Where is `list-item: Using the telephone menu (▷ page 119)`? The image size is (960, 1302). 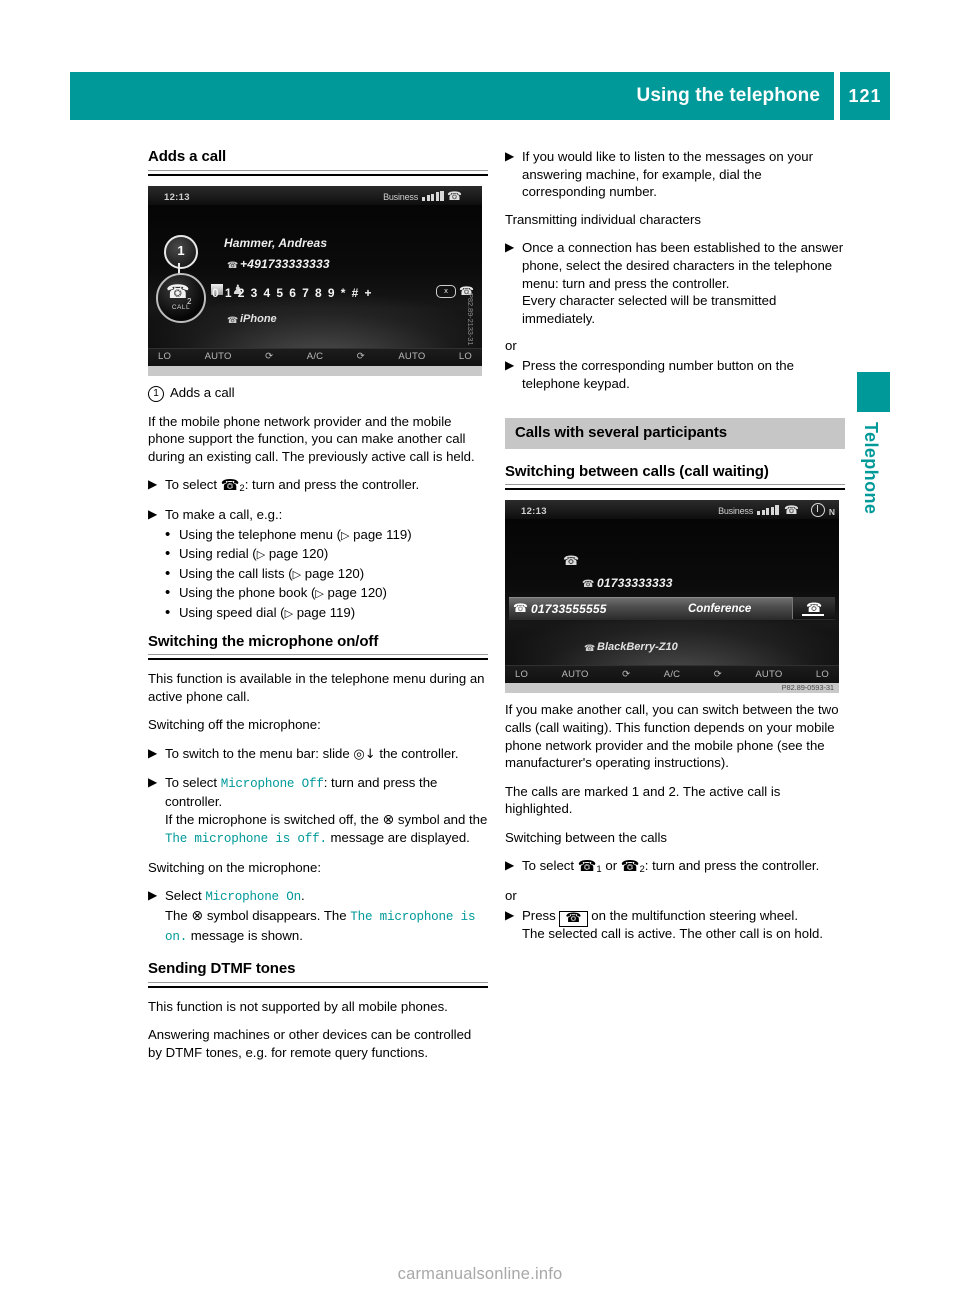
list-item: Using the telephone menu (▷ page 119) is located at coordinates (326, 535).